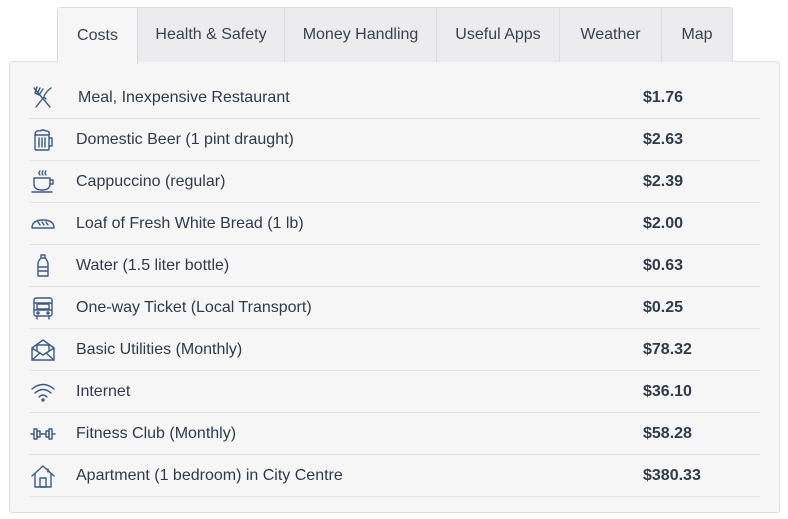 This screenshot has height=519, width=788. What do you see at coordinates (159, 349) in the screenshot?
I see `cost-label: Basic Utilities (Monthly)` at bounding box center [159, 349].